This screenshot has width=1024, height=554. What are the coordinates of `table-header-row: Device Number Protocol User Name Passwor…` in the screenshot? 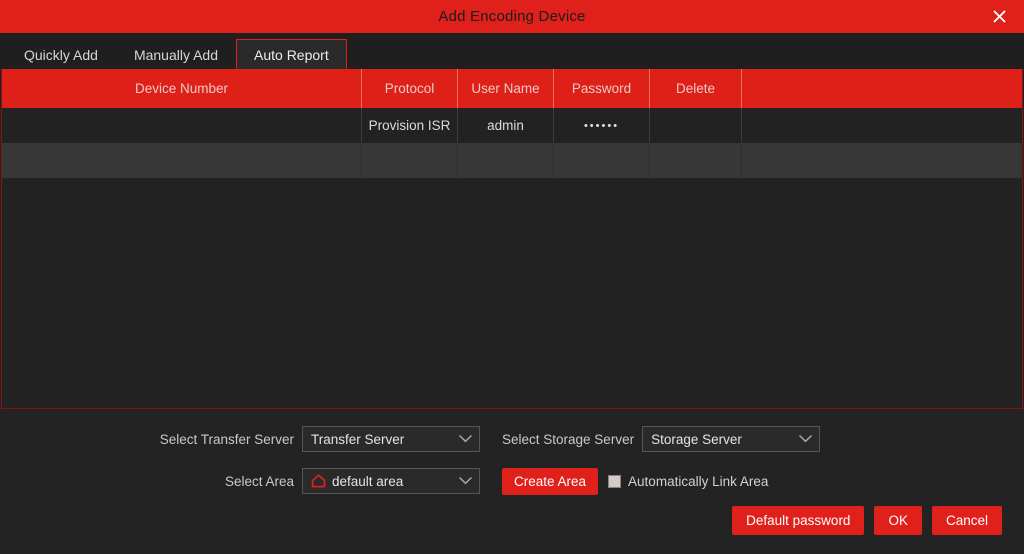 It's located at (512, 88).